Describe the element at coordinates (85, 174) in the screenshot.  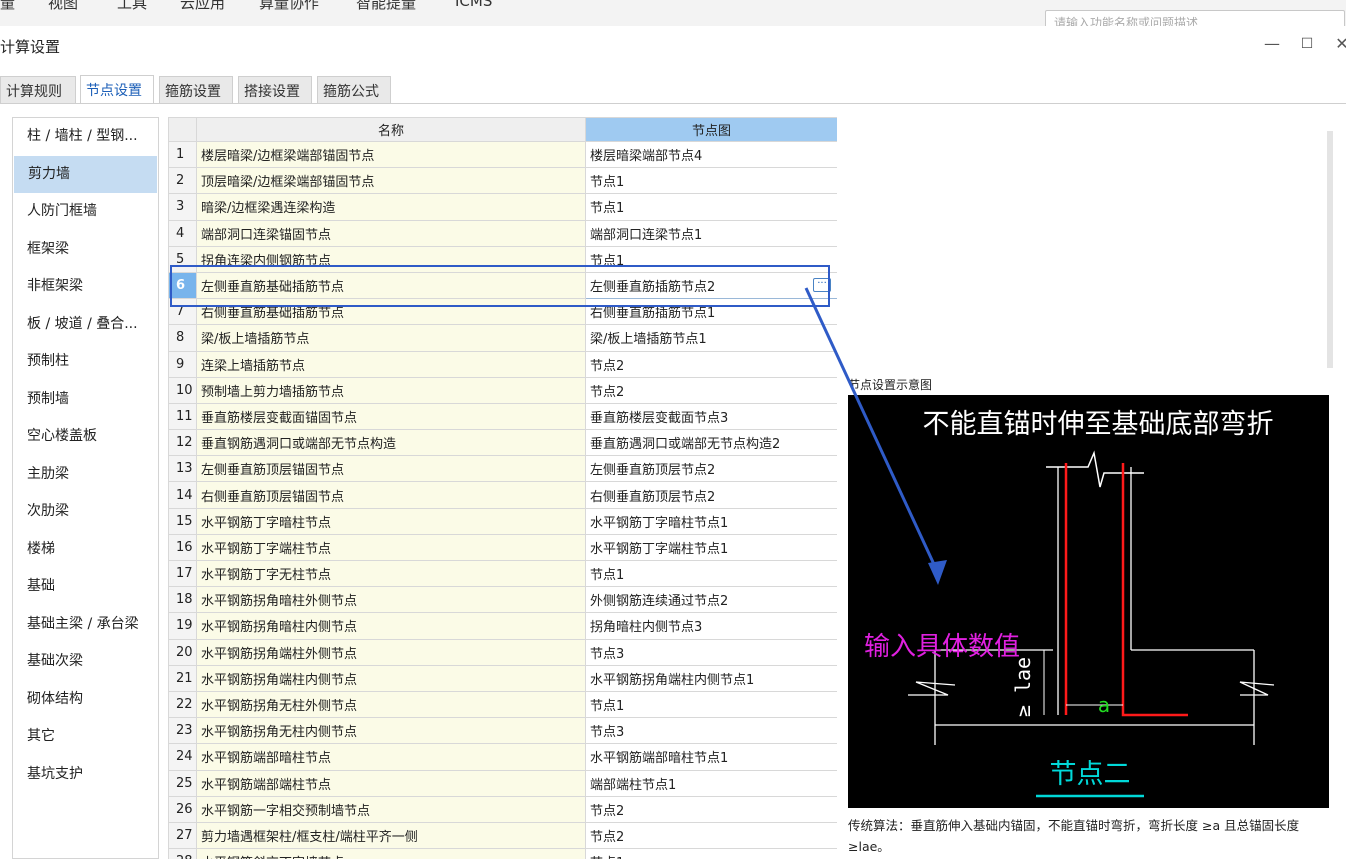
I see `category-item: 剪力墙` at that location.